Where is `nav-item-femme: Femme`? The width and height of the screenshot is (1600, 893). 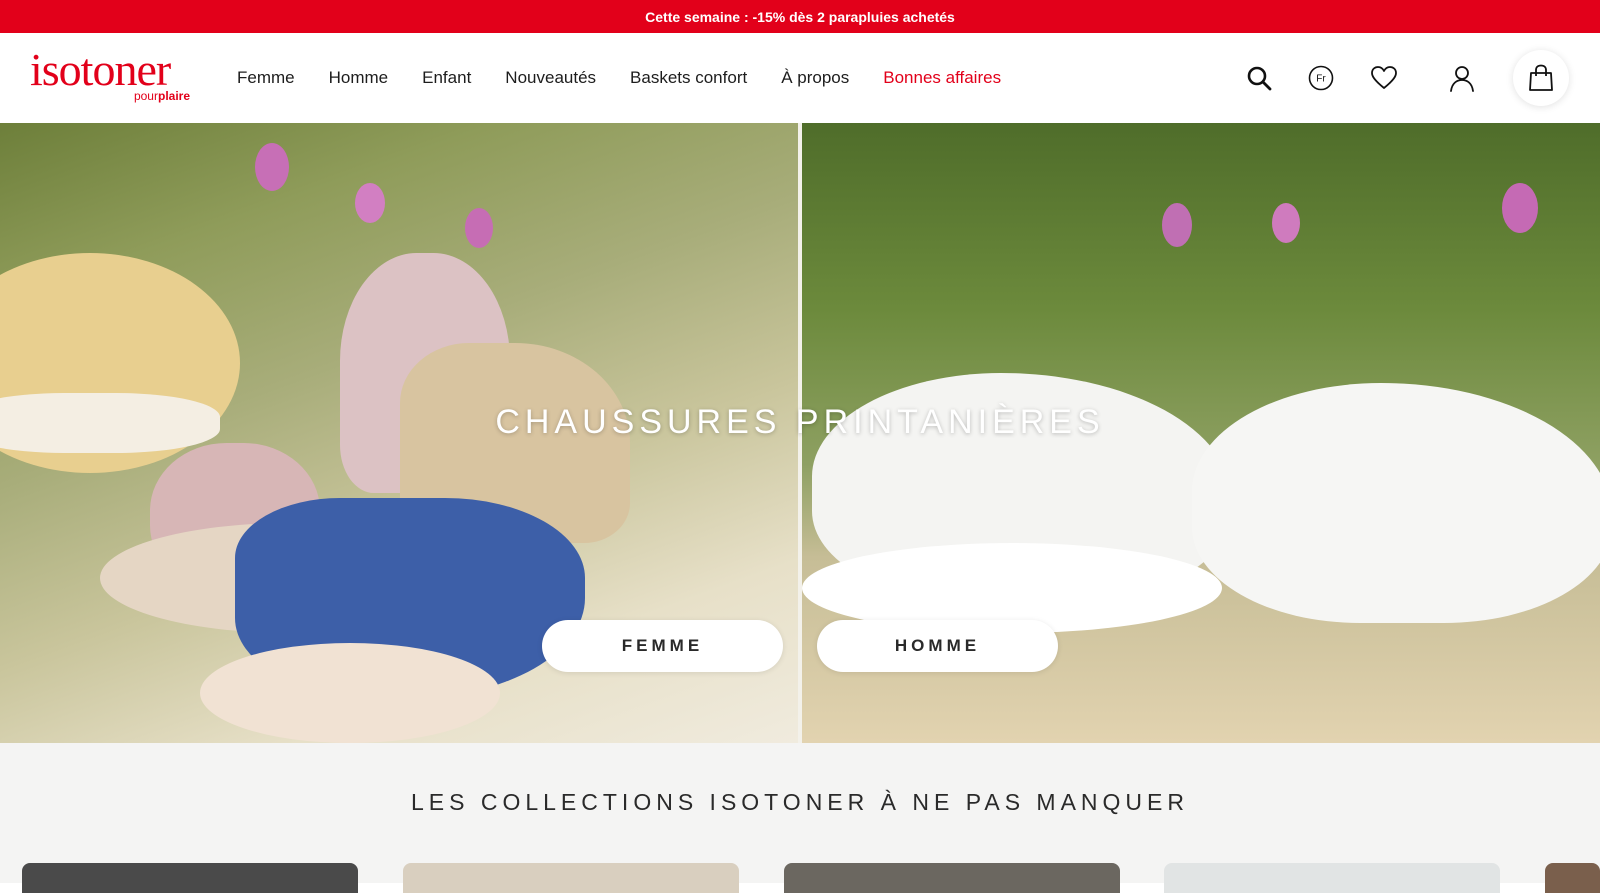 nav-item-femme: Femme is located at coordinates (266, 78).